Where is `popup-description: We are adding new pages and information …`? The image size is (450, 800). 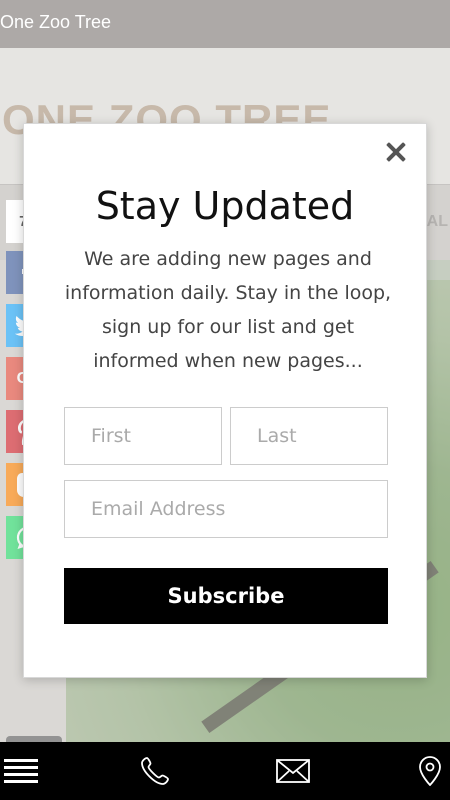 popup-description: We are adding new pages and information … is located at coordinates (228, 310).